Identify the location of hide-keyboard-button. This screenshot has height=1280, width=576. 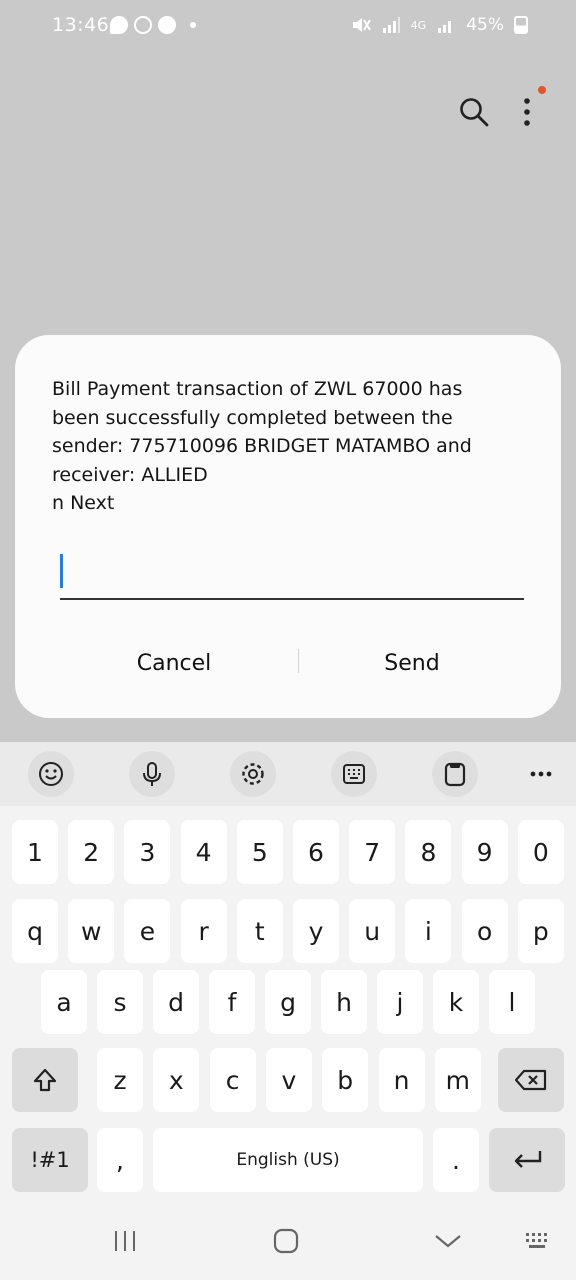
(538, 1241).